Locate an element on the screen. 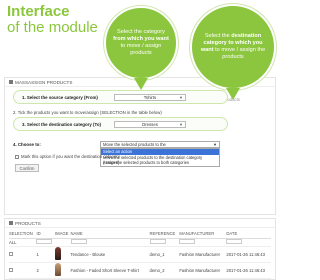  filter-row: ALL is located at coordinates (140, 242).